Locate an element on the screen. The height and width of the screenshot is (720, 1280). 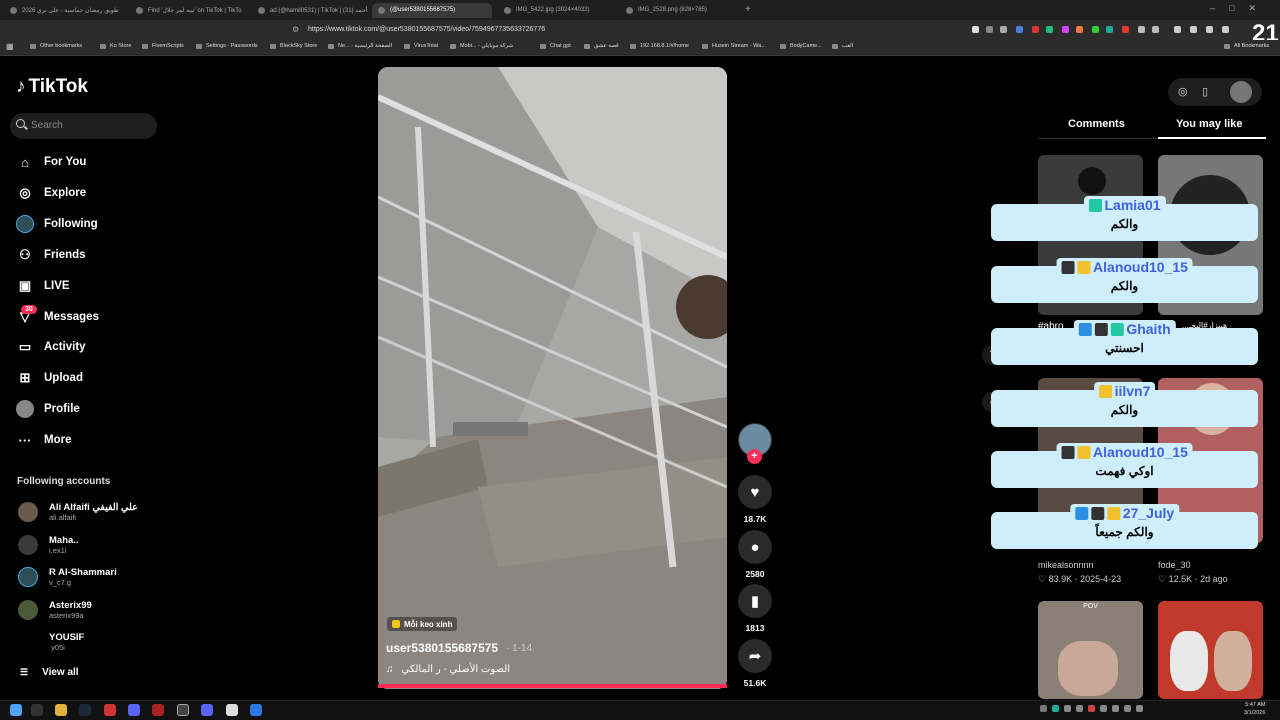
bookmark-item: العب is located at coordinates (842, 46).